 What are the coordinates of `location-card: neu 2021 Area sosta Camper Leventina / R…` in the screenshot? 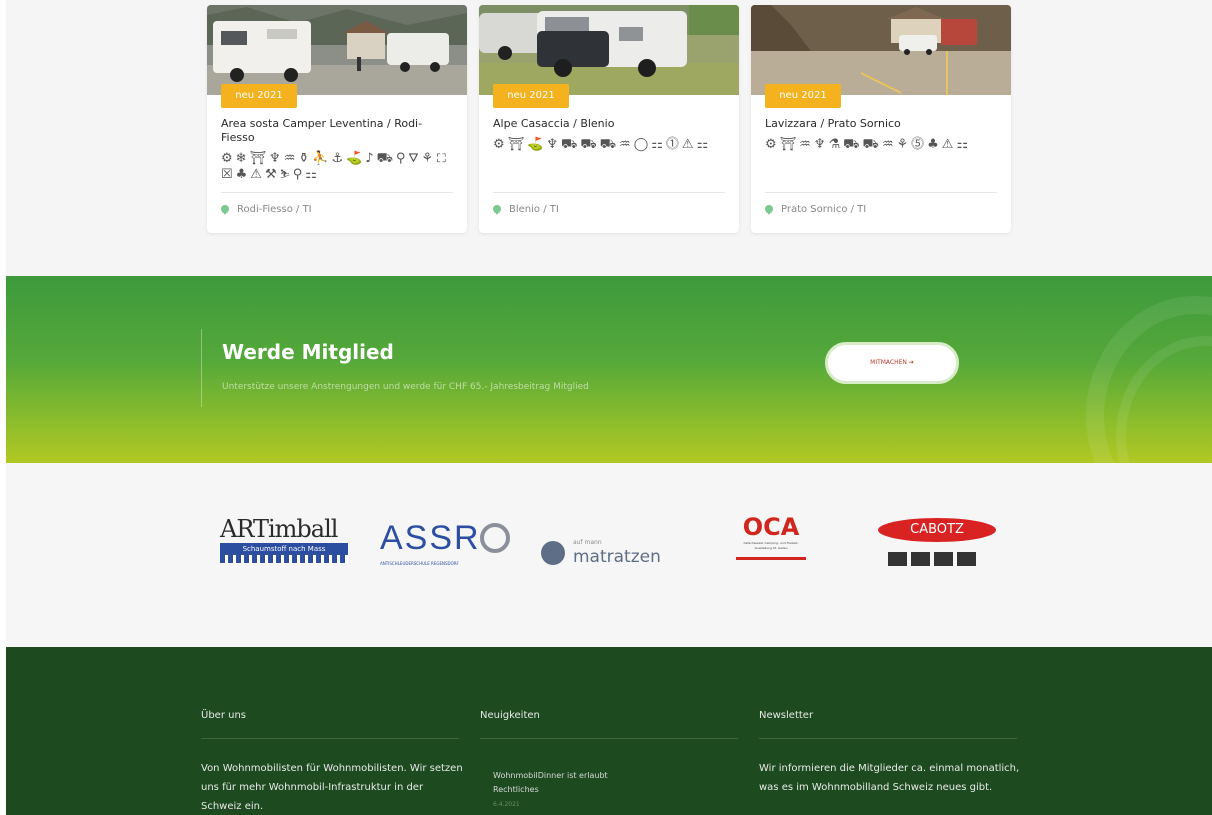 It's located at (337, 119).